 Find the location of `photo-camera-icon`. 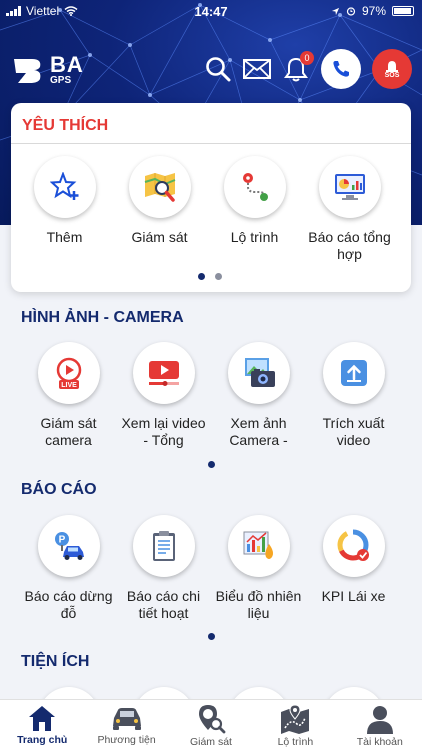

photo-camera-icon is located at coordinates (259, 372).